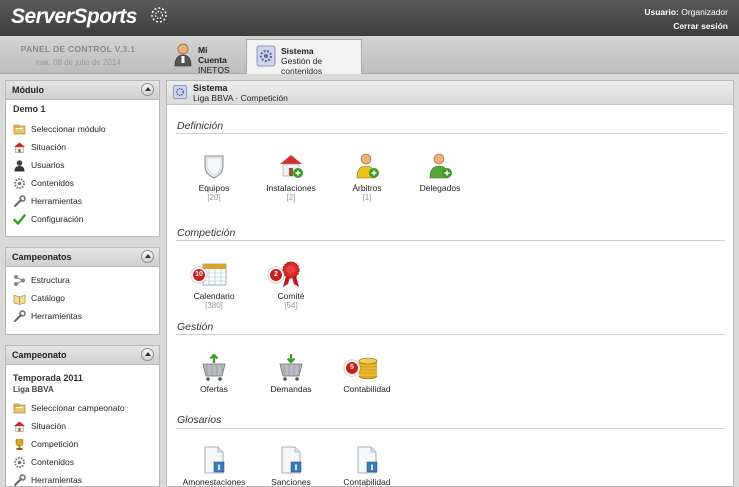 This screenshot has height=487, width=739. I want to click on panel-header: Módulo, so click(82, 90).